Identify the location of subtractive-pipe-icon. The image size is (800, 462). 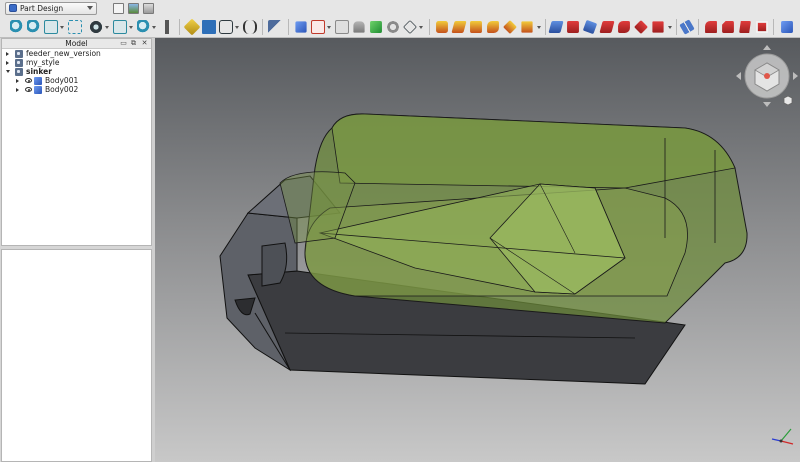
(624, 27).